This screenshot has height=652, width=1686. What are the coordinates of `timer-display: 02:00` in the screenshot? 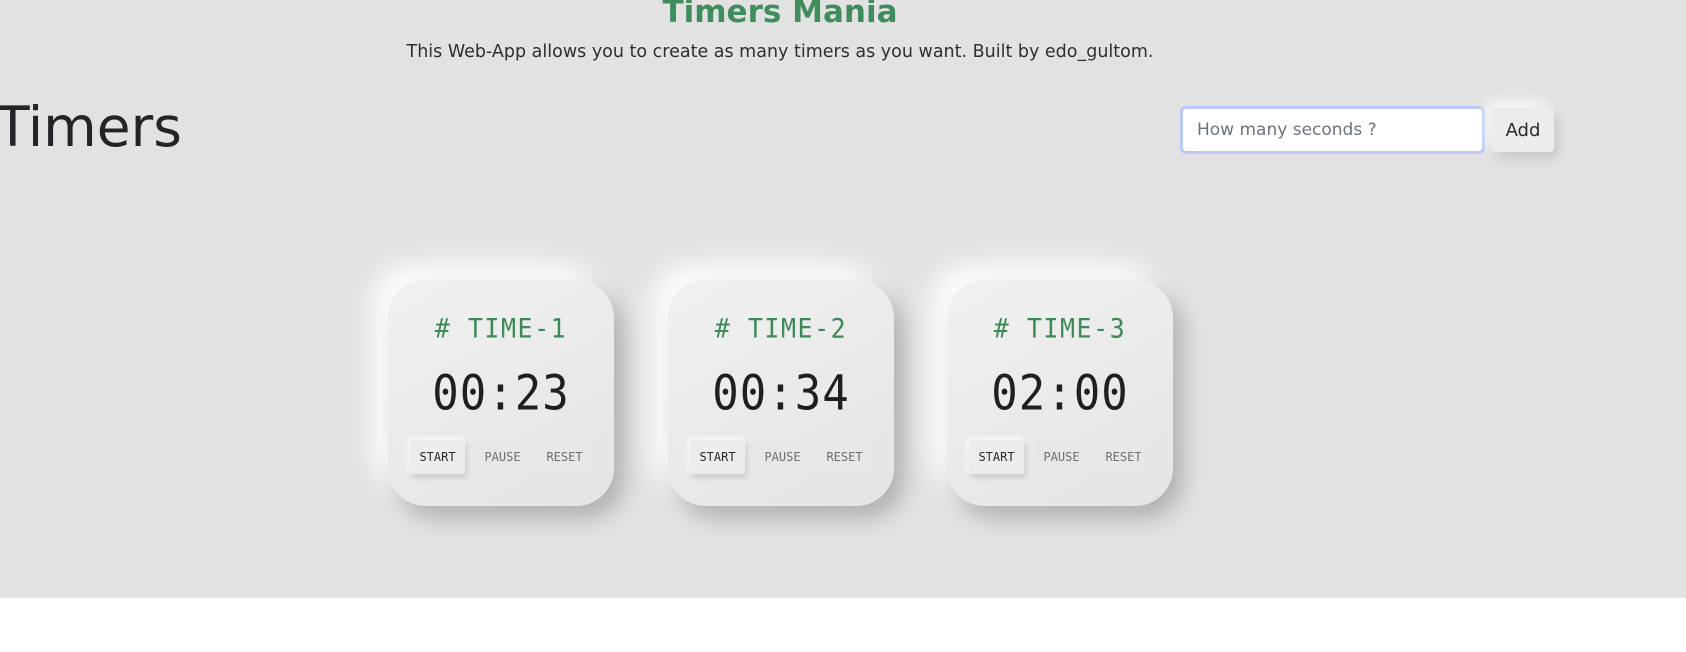 It's located at (1060, 393).